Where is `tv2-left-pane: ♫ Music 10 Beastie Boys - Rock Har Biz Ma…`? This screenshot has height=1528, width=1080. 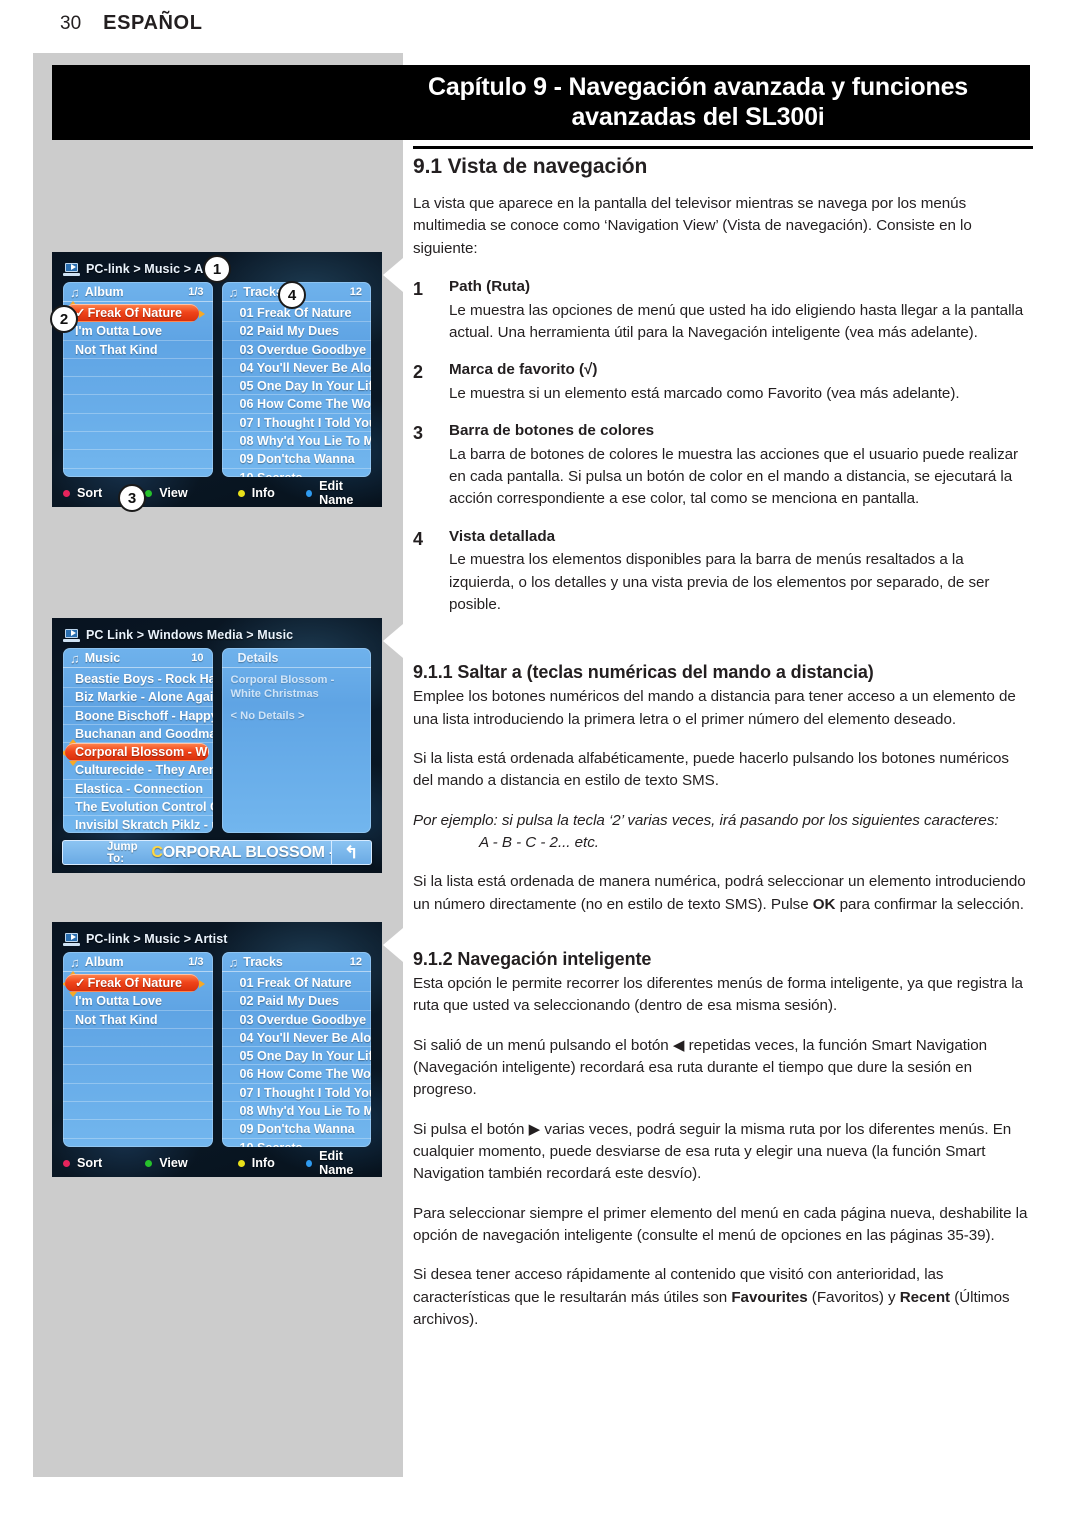
tv2-left-pane: ♫ Music 10 Beastie Boys - Rock Har Biz Ma… is located at coordinates (138, 740).